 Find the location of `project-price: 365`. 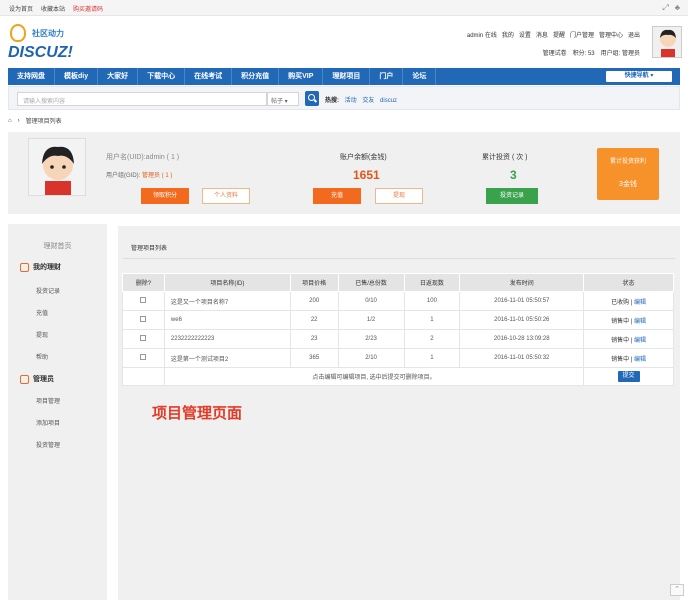

project-price: 365 is located at coordinates (314, 358).